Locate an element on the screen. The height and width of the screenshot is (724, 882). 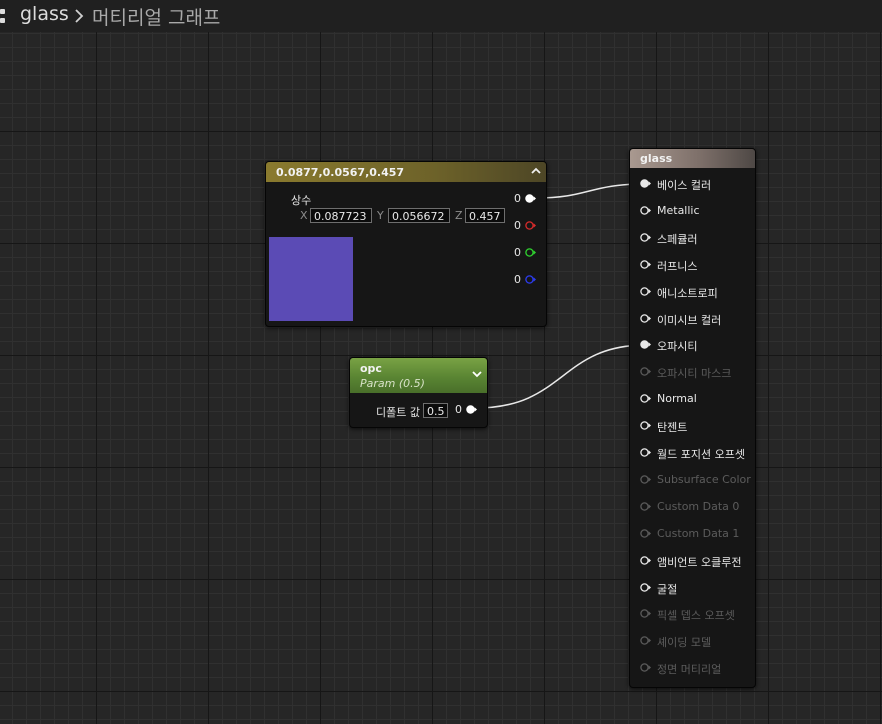
material-input-label: Custom Data 0 is located at coordinates (698, 506).